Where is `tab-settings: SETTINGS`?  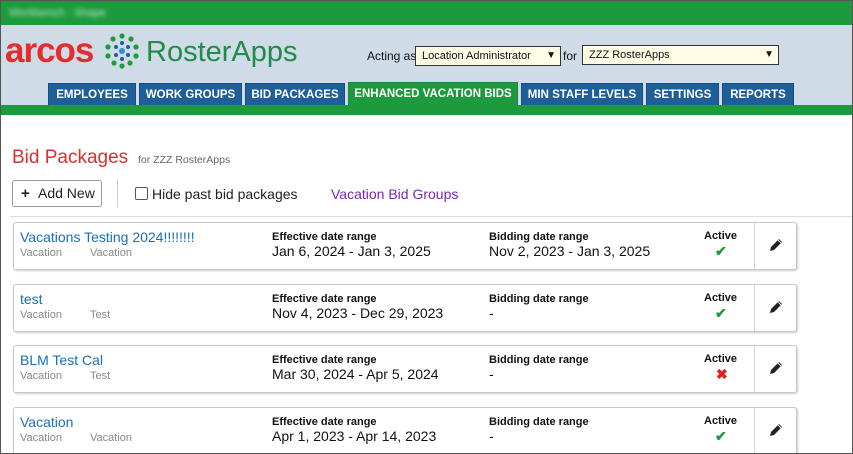 tab-settings: SETTINGS is located at coordinates (682, 94).